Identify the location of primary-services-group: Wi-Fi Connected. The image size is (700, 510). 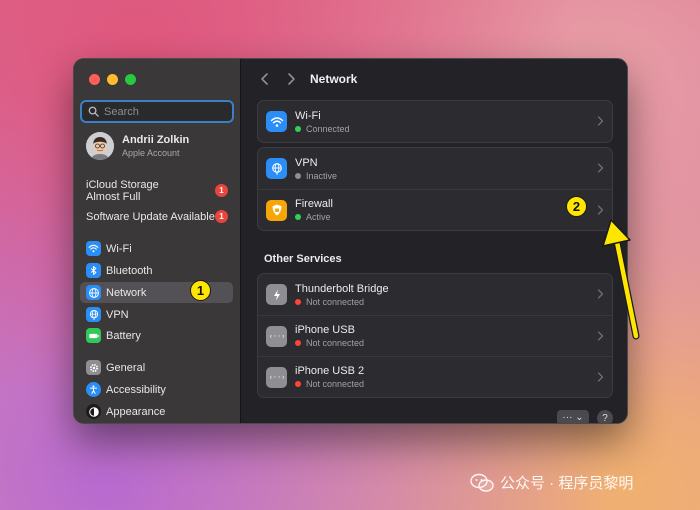
(435, 121).